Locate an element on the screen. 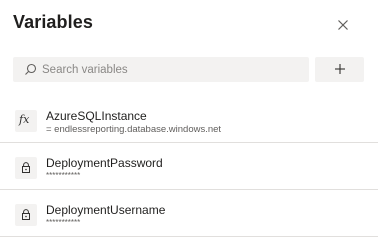  add-variable-button is located at coordinates (339, 69).